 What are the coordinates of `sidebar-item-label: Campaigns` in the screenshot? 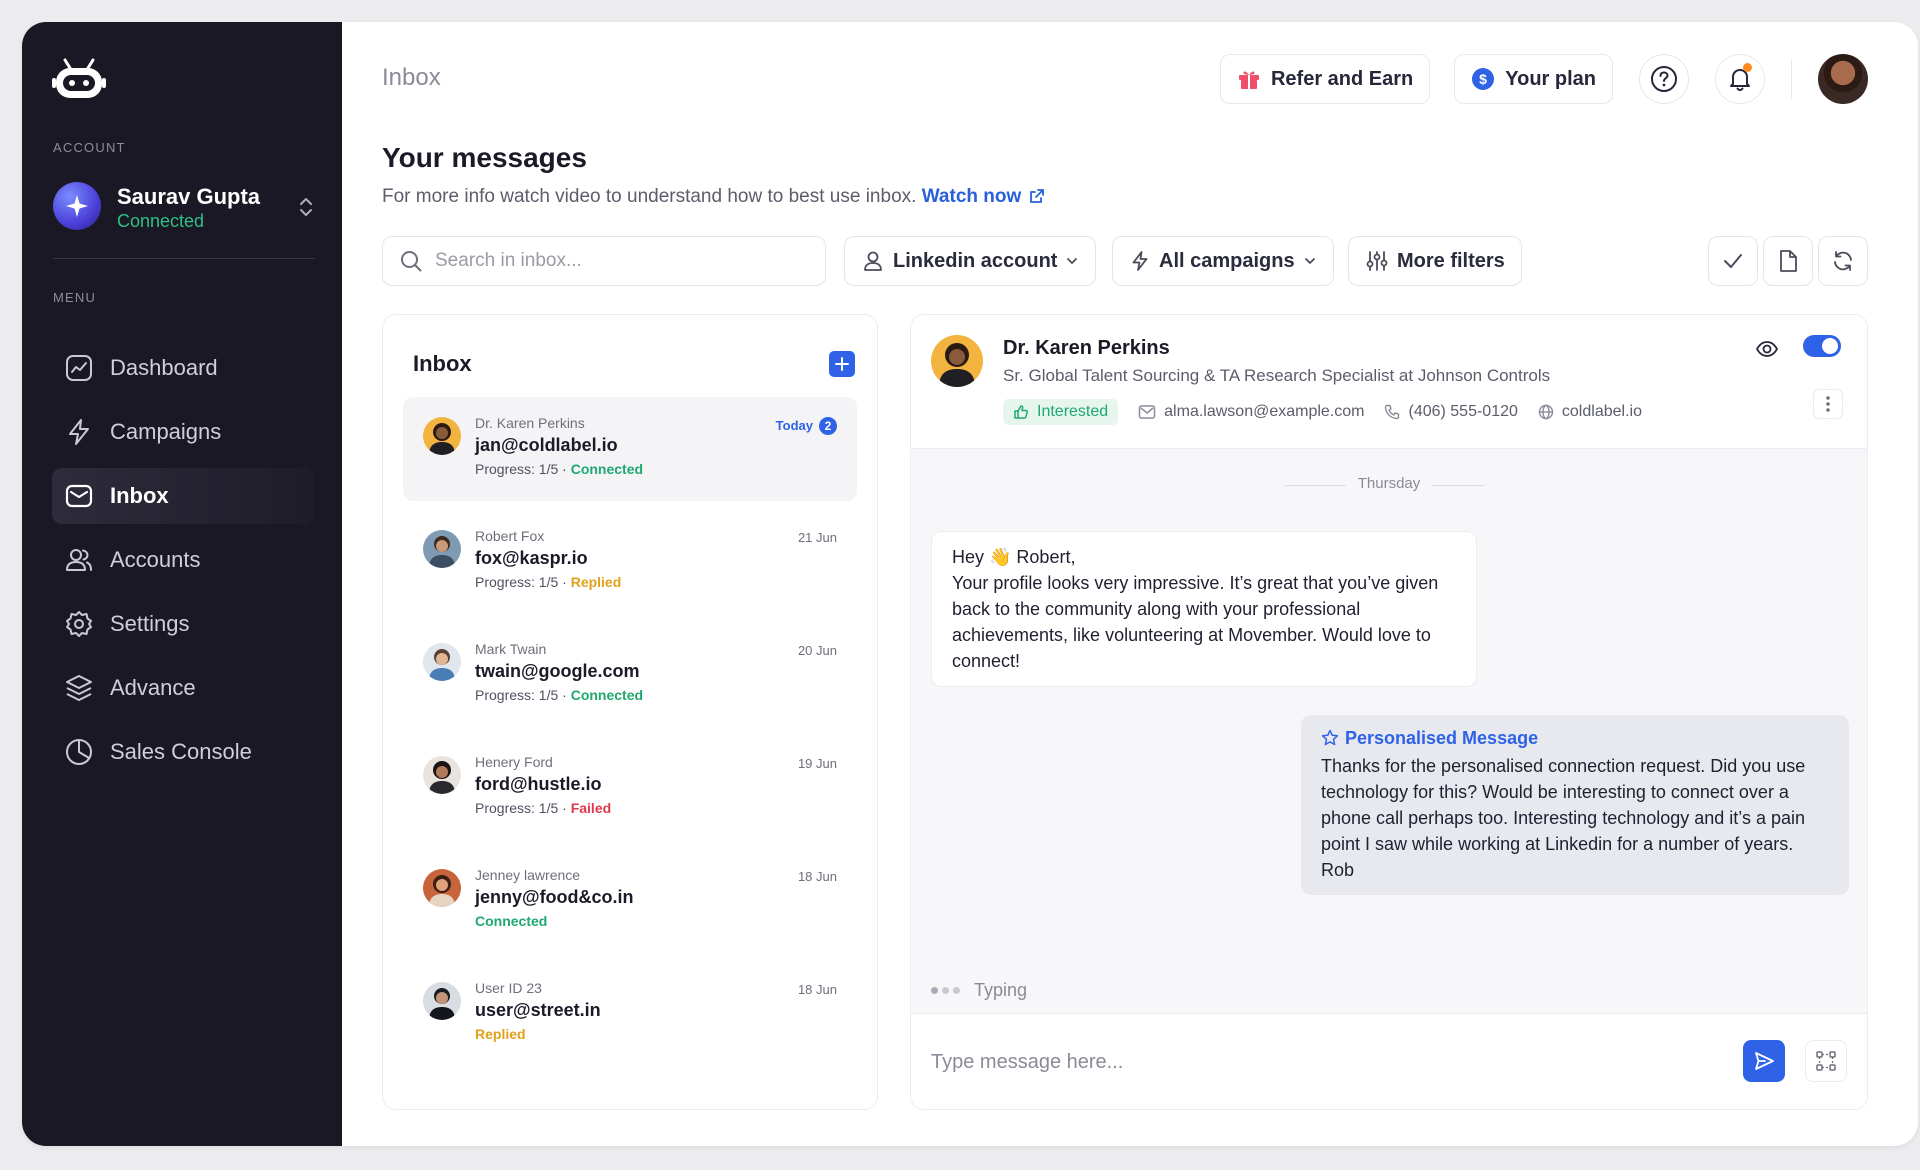 It's located at (166, 431).